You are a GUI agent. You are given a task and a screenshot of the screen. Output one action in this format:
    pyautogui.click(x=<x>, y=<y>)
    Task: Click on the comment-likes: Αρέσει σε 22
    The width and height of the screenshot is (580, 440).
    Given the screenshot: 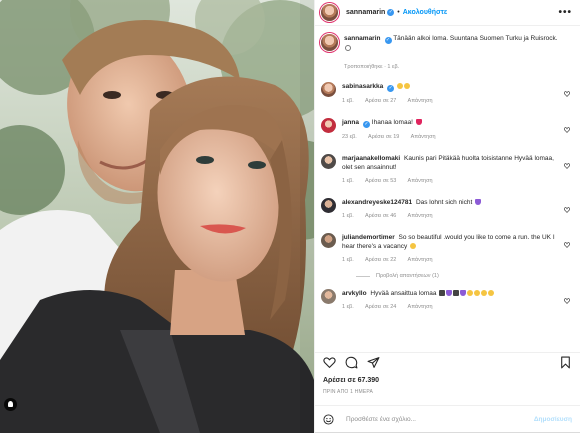 What is the action you would take?
    pyautogui.click(x=380, y=260)
    